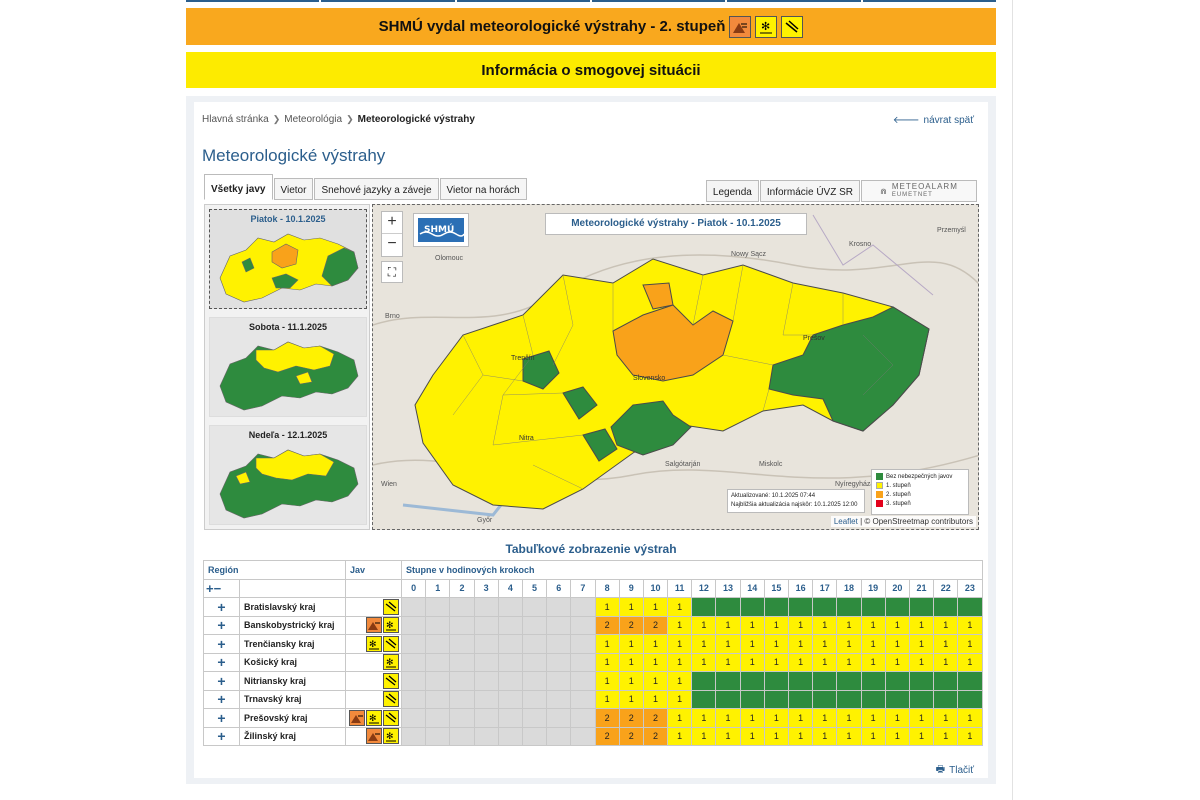 This screenshot has width=1200, height=800. I want to click on region-name: Košický kraj, so click(292, 662).